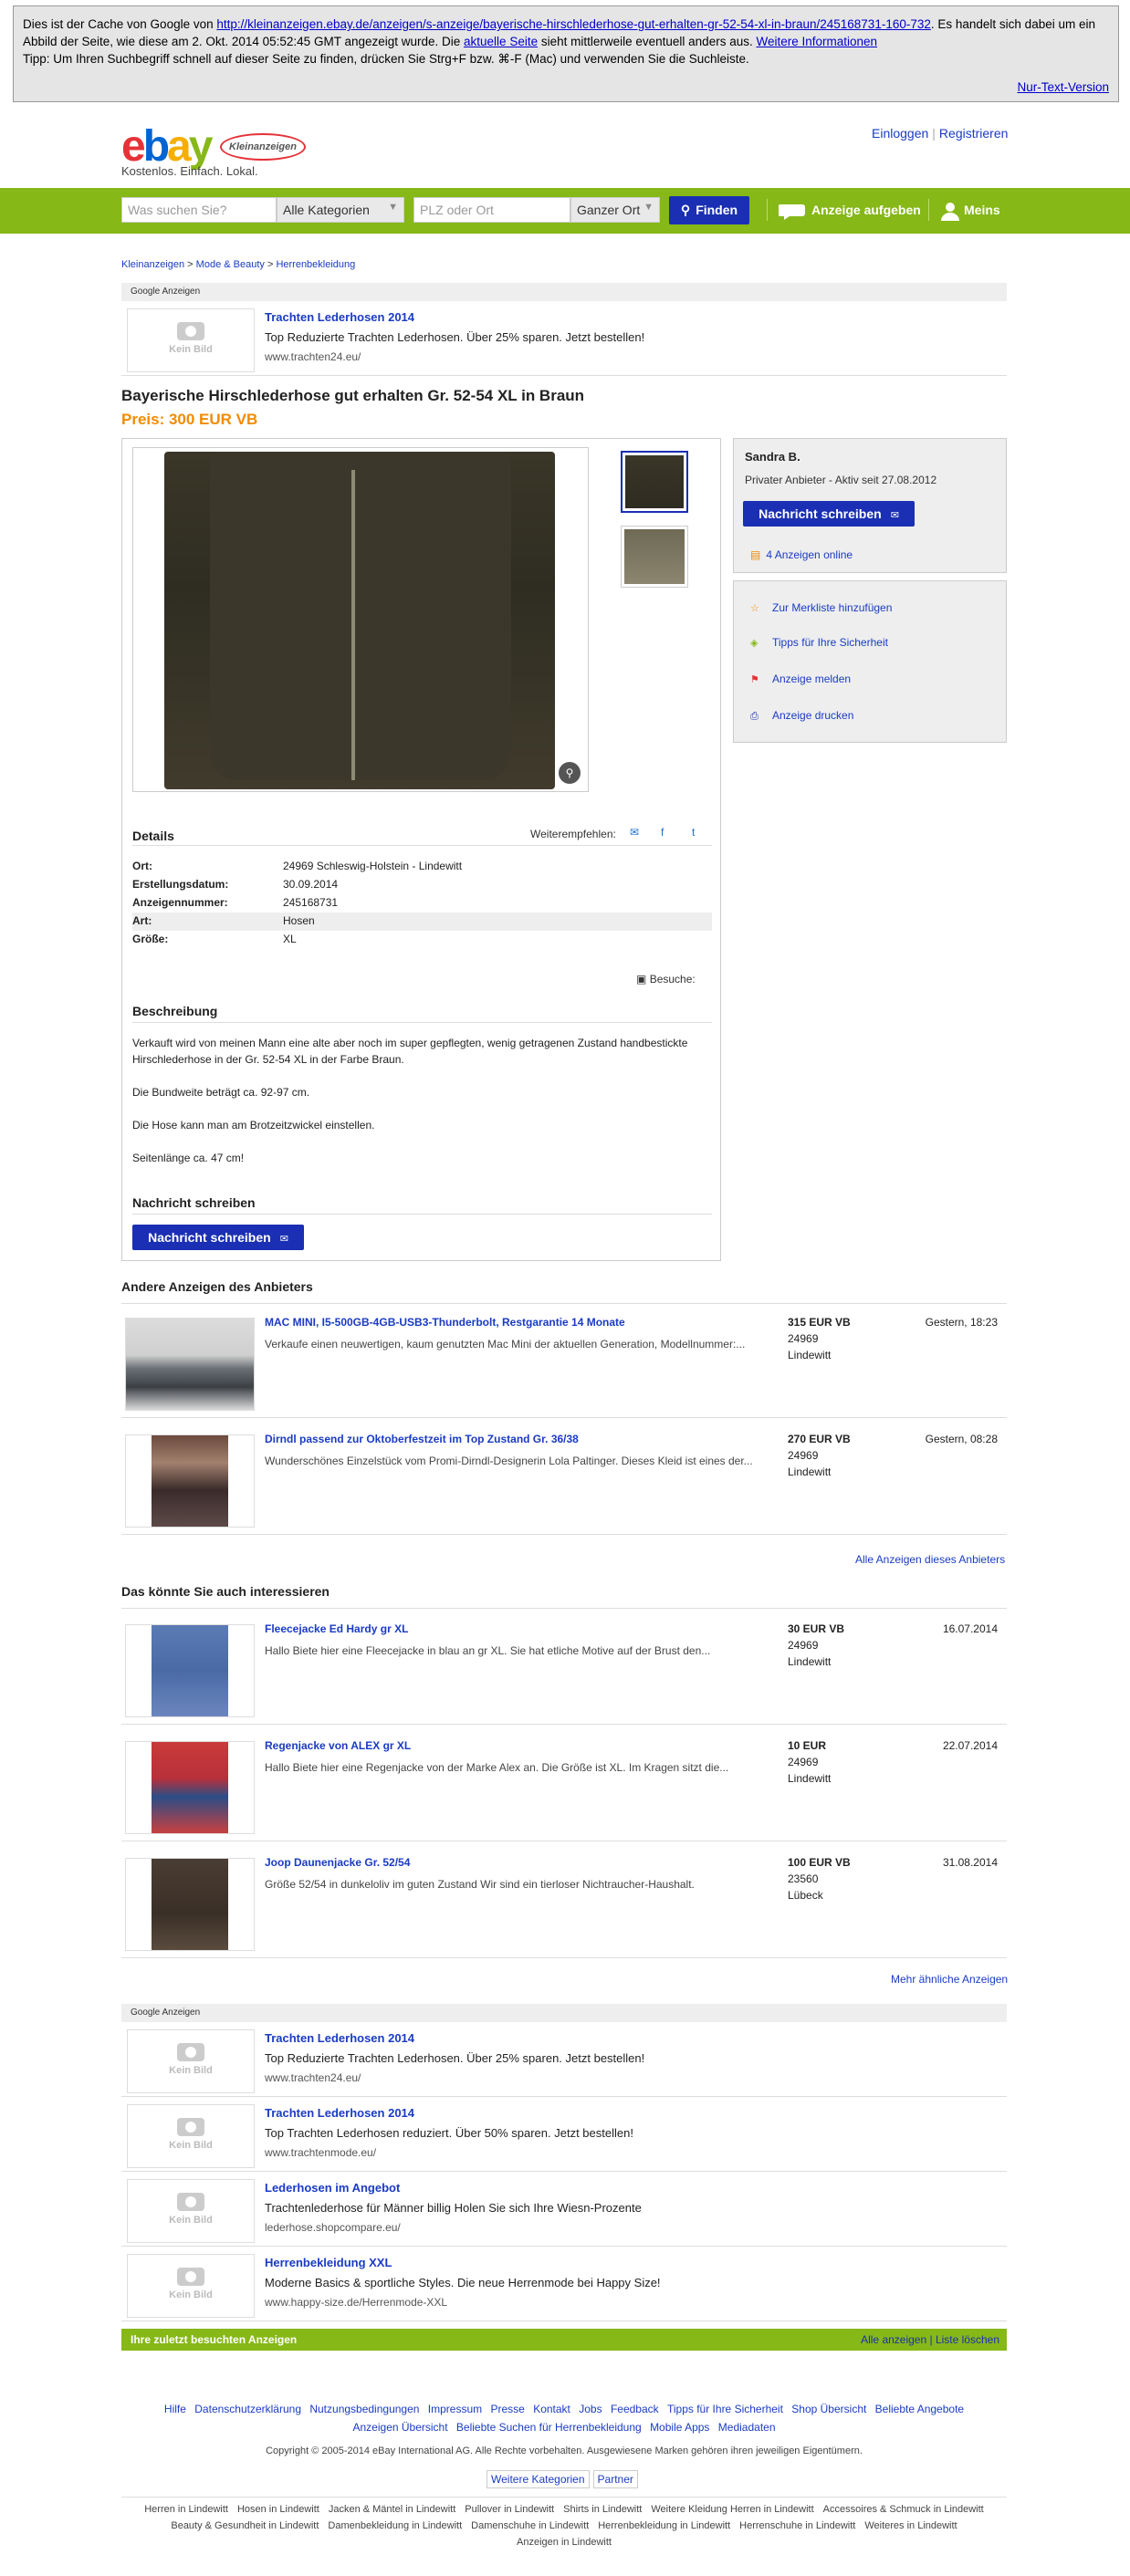 This screenshot has width=1130, height=2576. Describe the element at coordinates (538, 2479) in the screenshot. I see `tab-weitere-kategorien: Weitere Kategorien` at that location.